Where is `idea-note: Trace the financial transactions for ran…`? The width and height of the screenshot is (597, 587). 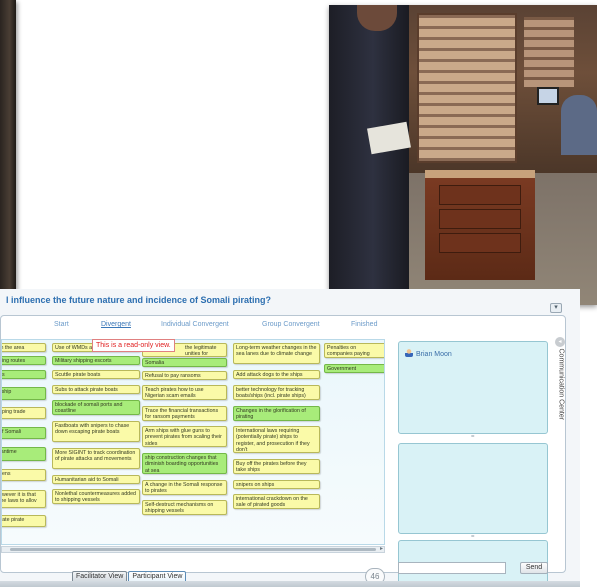 idea-note: Trace the financial transactions for ran… is located at coordinates (184, 413).